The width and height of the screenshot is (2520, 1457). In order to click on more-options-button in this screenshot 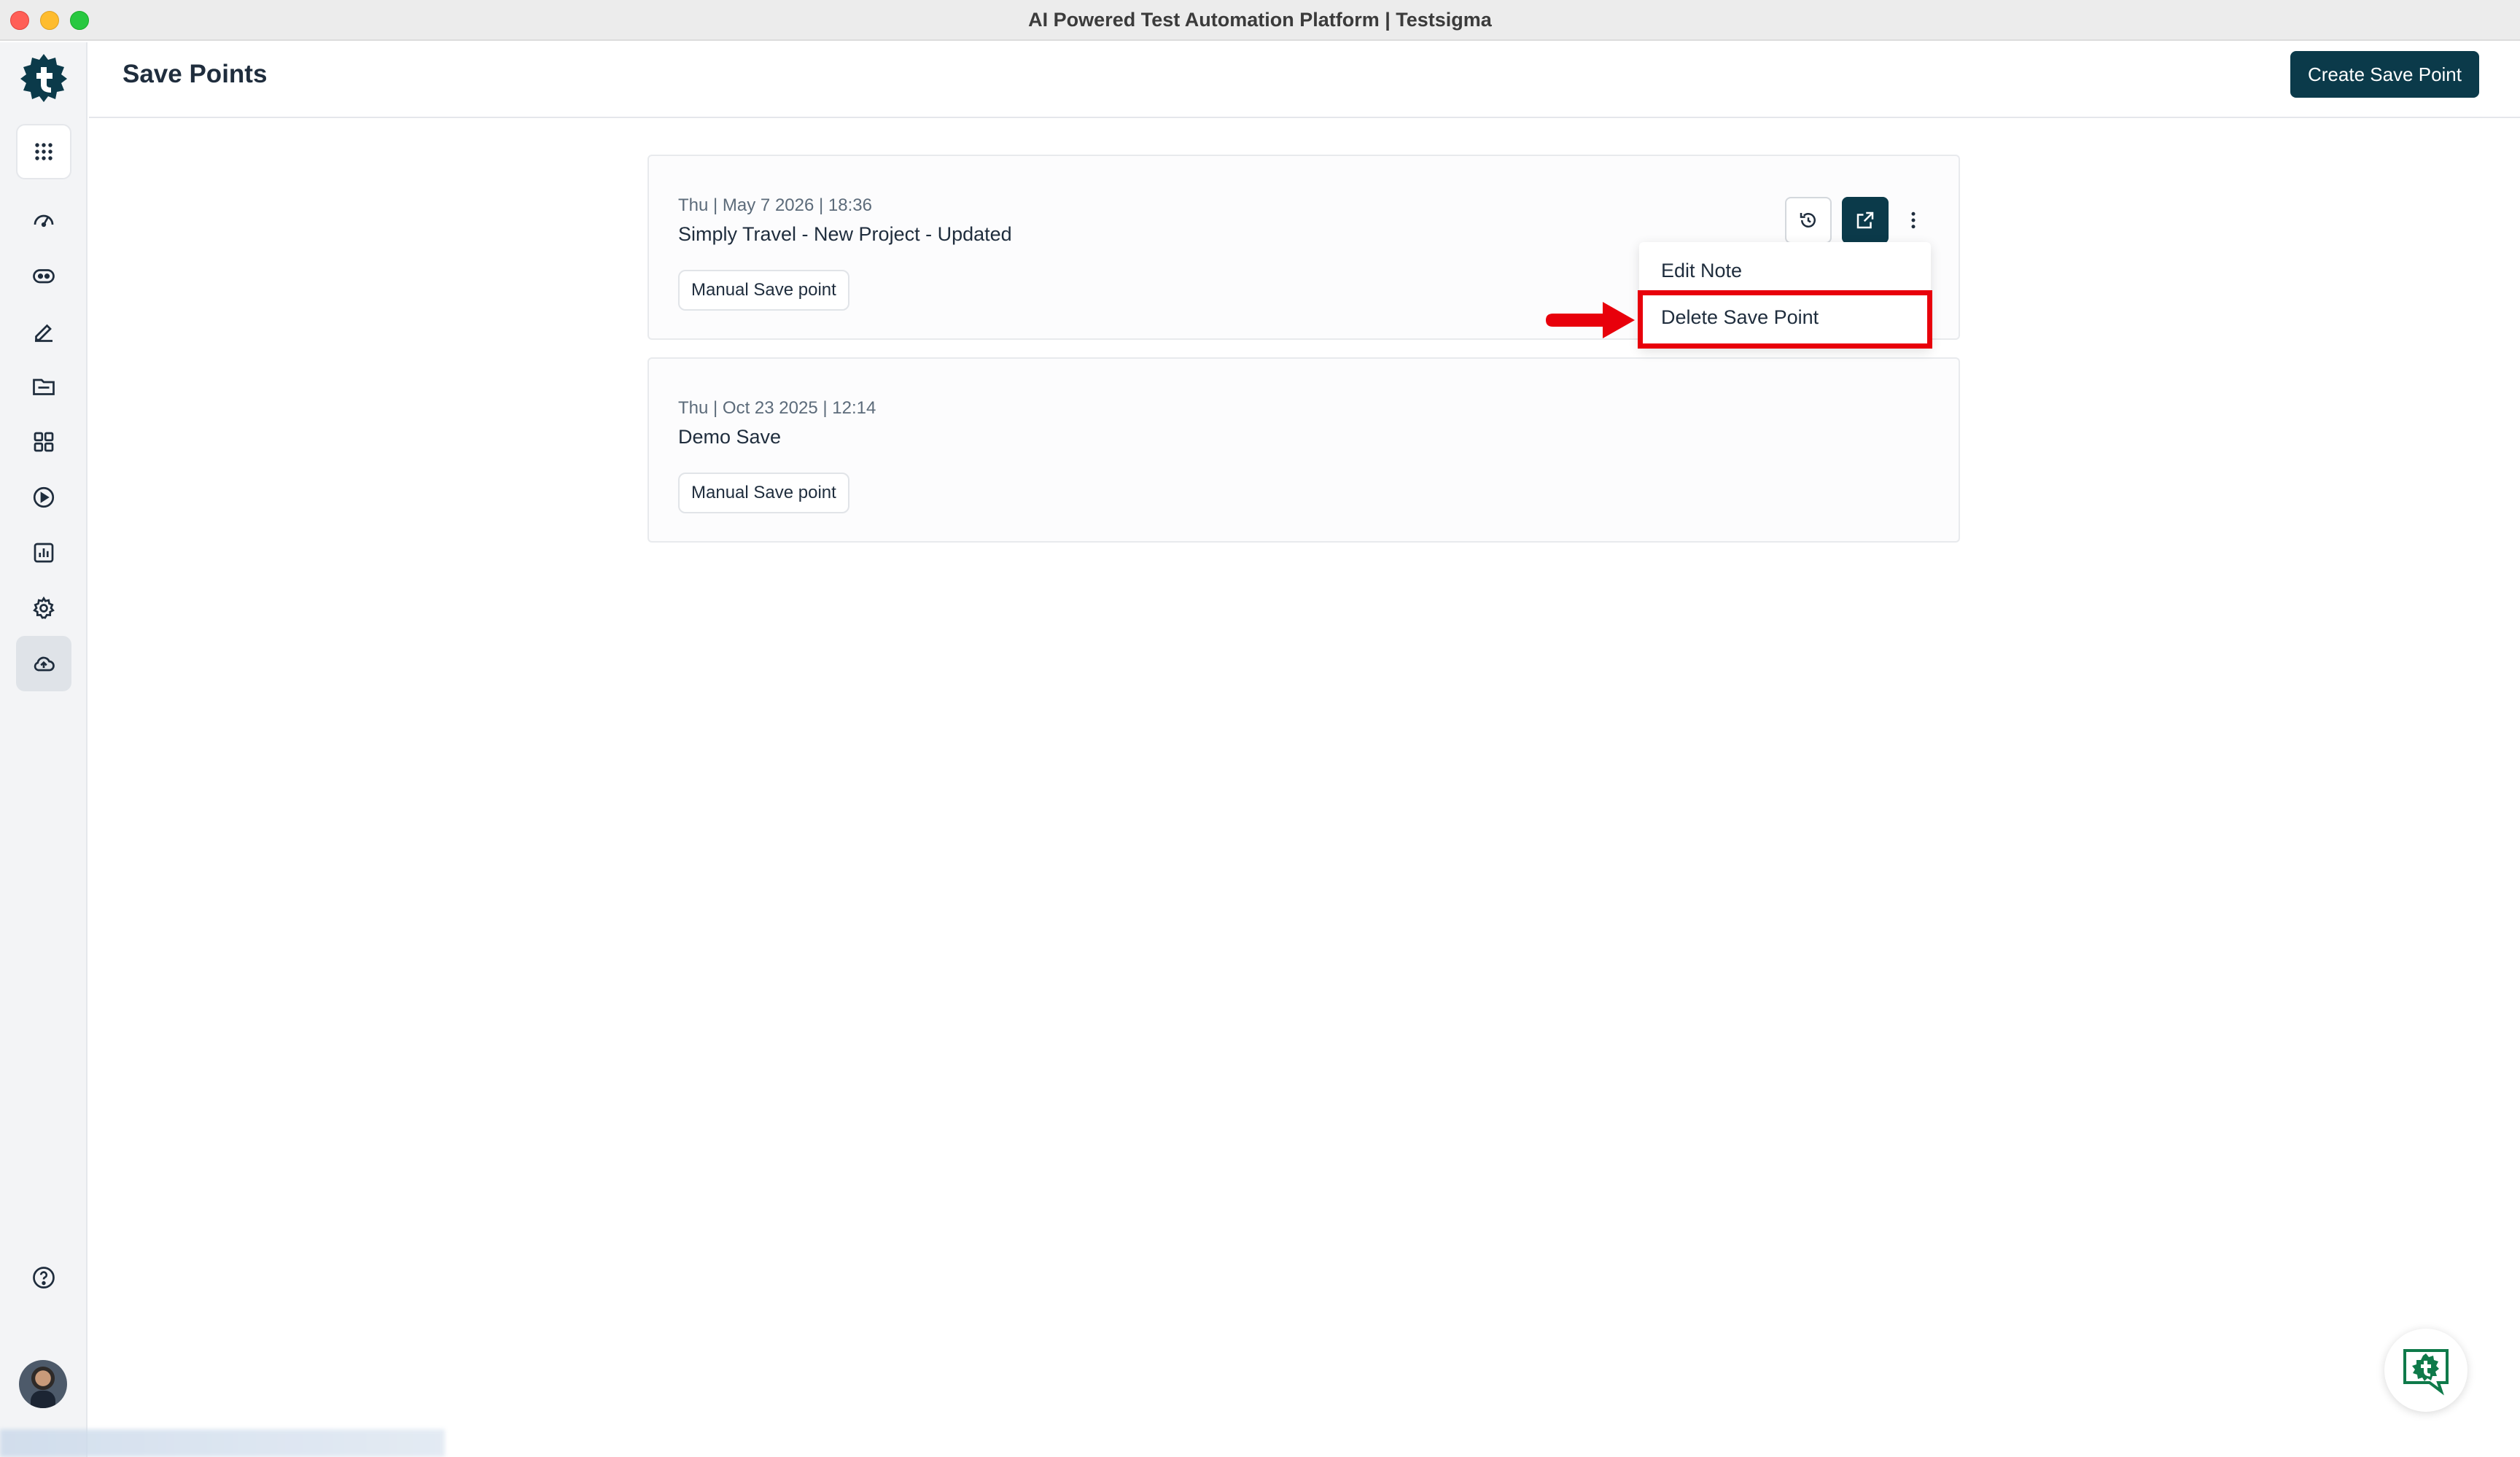, I will do `click(1913, 221)`.